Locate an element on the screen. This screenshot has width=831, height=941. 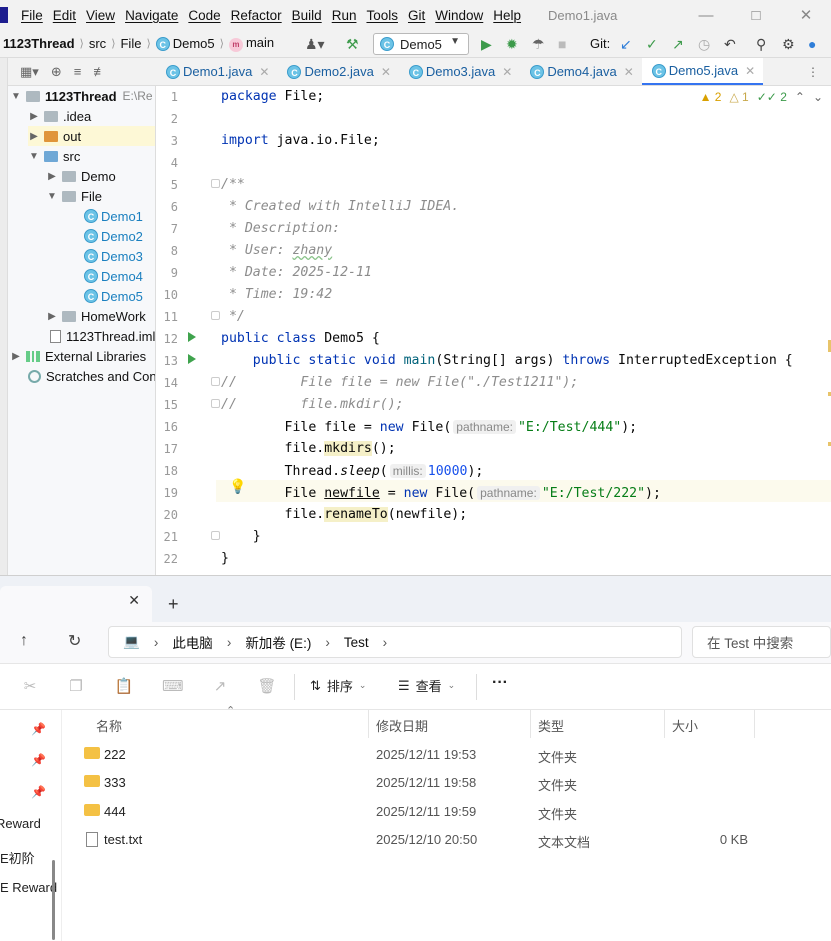
tree-class-demo2: C Demo2 is located at coordinates (113, 236).